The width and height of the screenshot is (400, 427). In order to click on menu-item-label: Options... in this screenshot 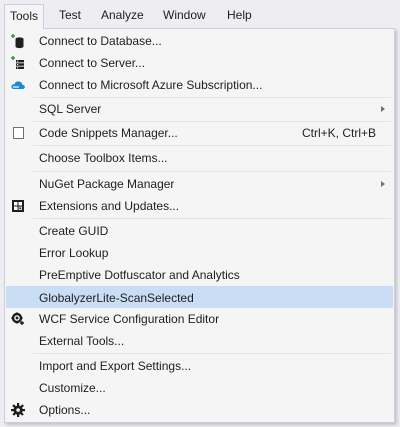, I will do `click(65, 410)`.